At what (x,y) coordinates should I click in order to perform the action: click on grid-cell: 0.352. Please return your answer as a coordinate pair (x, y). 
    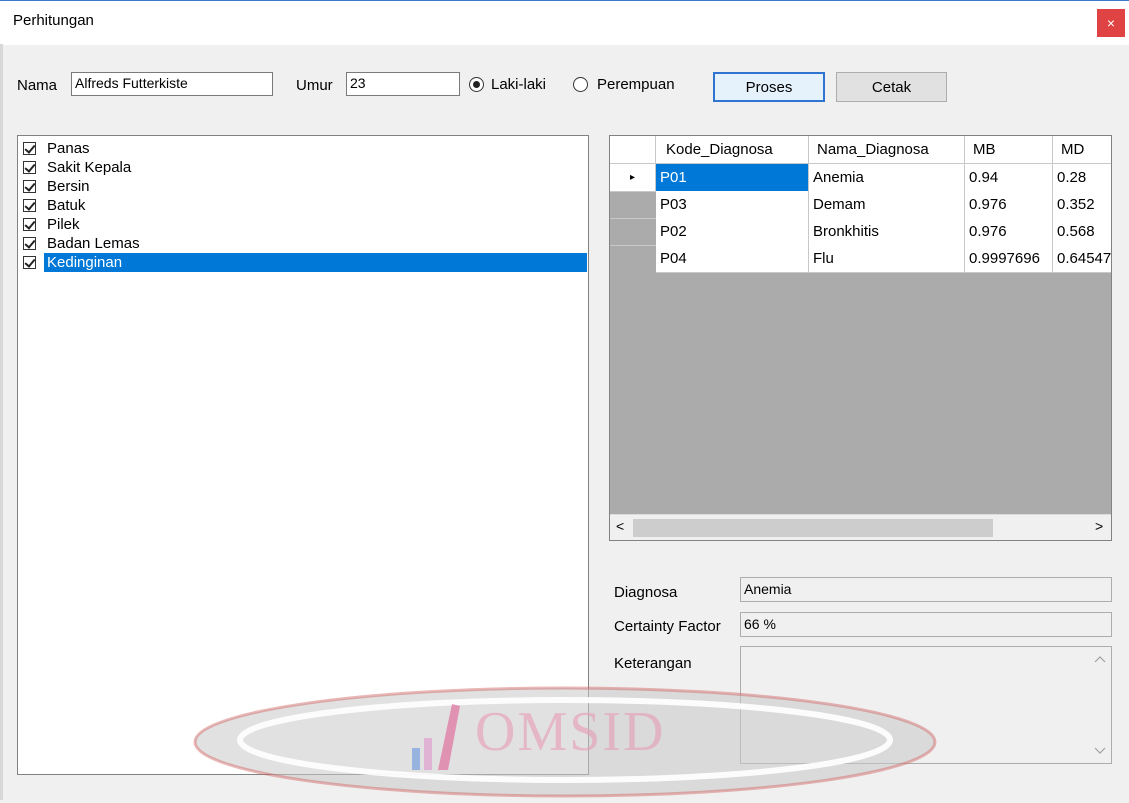
    Looking at the image, I should click on (1082, 205).